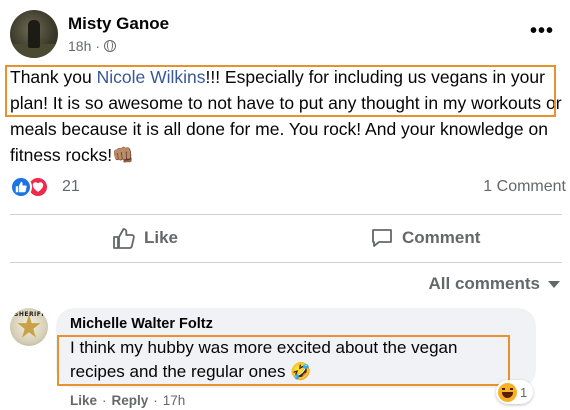  I want to click on comment-reaction-badge: 1, so click(515, 392).